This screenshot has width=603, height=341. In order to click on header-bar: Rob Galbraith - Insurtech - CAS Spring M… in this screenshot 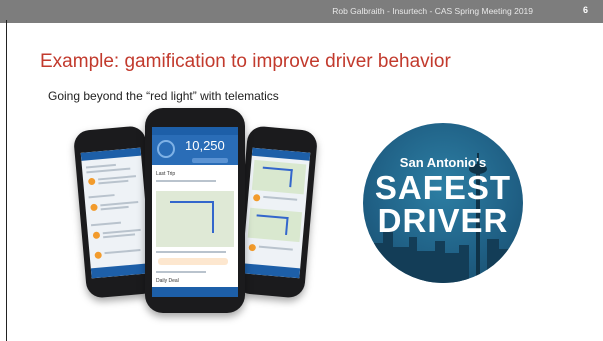, I will do `click(301, 11)`.